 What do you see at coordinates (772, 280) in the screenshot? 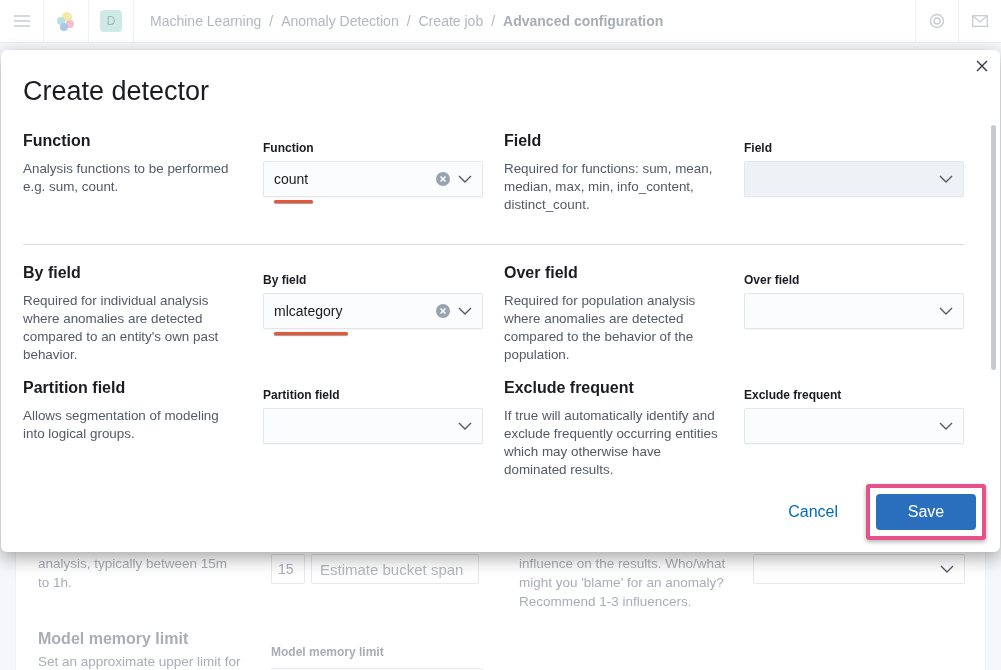
I see `field-label: Over field` at bounding box center [772, 280].